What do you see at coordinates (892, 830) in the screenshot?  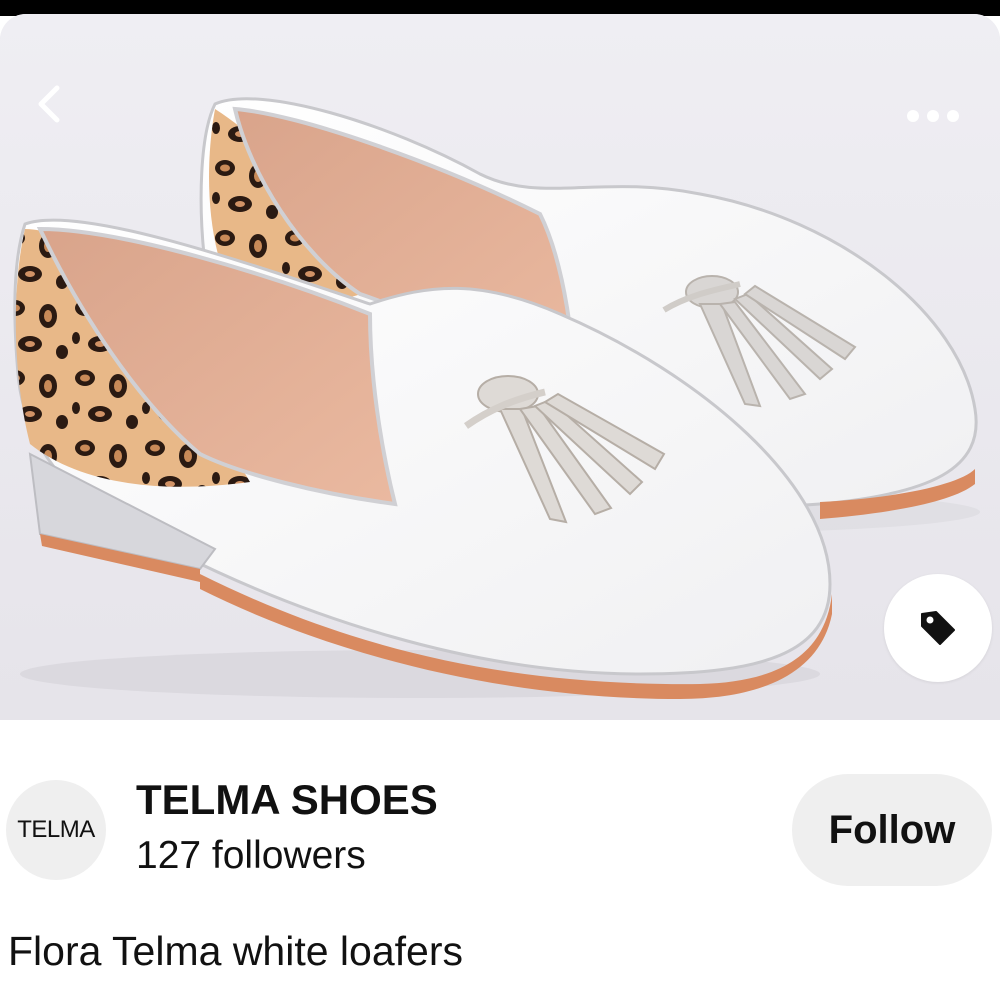 I see `follow-button: Follow` at bounding box center [892, 830].